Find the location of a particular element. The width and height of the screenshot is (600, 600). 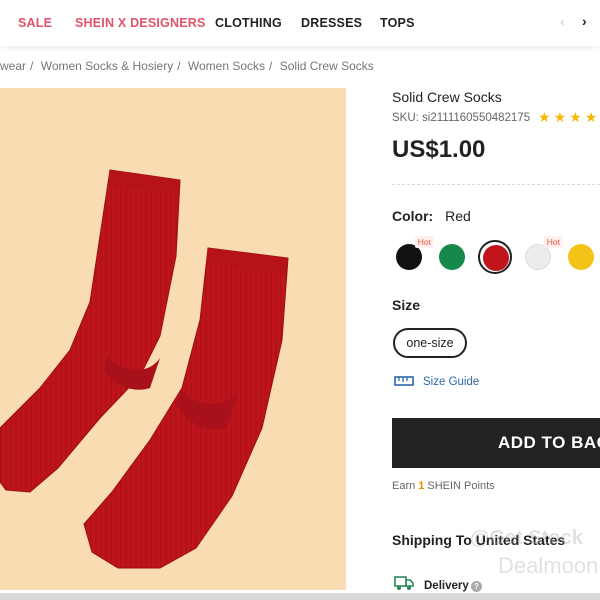

points-prefix: Earn is located at coordinates (404, 486).